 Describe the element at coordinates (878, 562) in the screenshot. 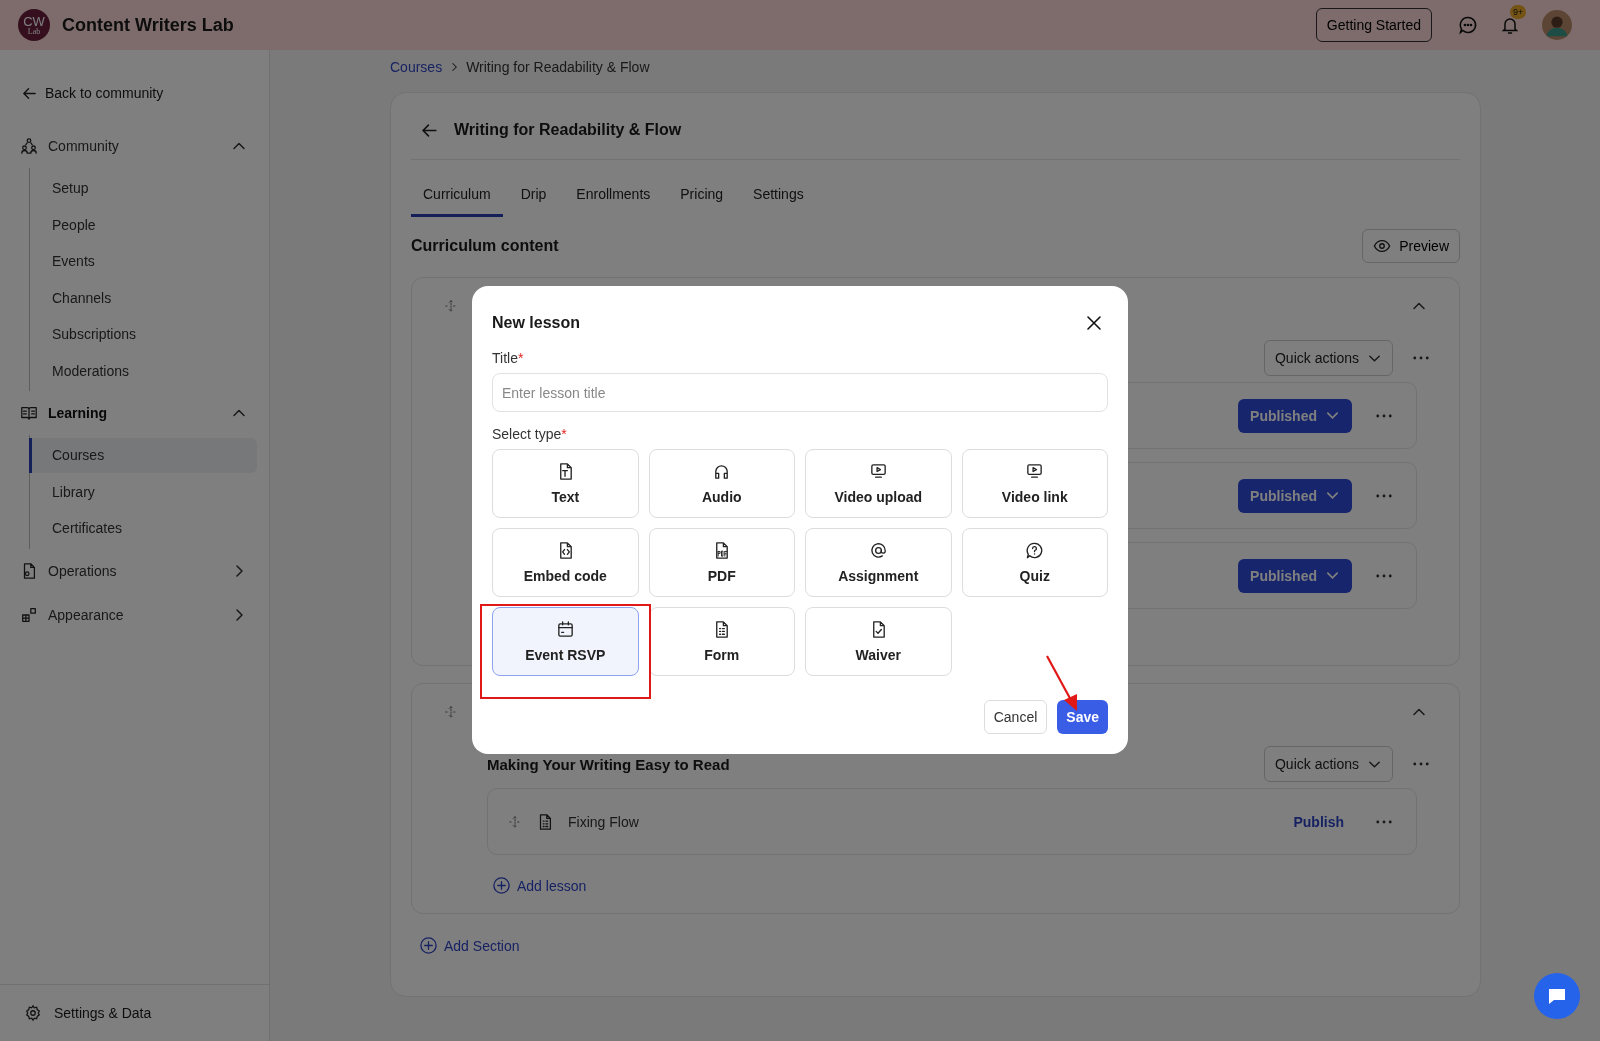

I see `lesson-type-option: Assignment` at that location.